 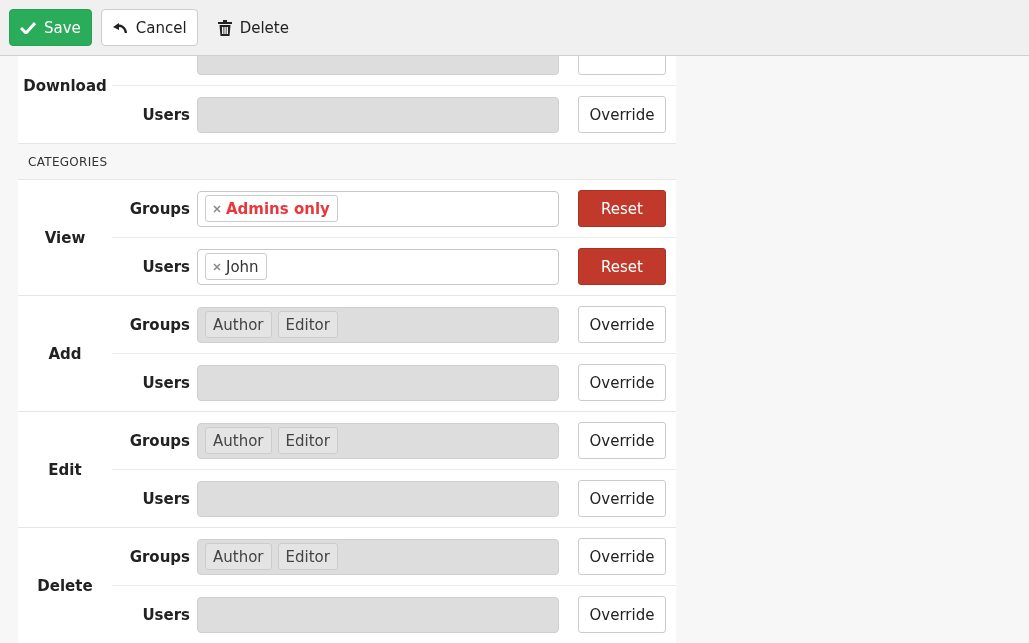 What do you see at coordinates (224, 27) in the screenshot?
I see `trash-icon` at bounding box center [224, 27].